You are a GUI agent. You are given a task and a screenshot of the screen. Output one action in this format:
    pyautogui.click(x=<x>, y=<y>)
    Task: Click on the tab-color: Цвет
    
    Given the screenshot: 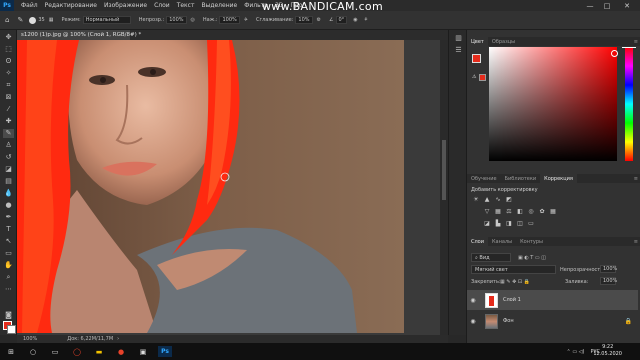 What is the action you would take?
    pyautogui.click(x=477, y=41)
    